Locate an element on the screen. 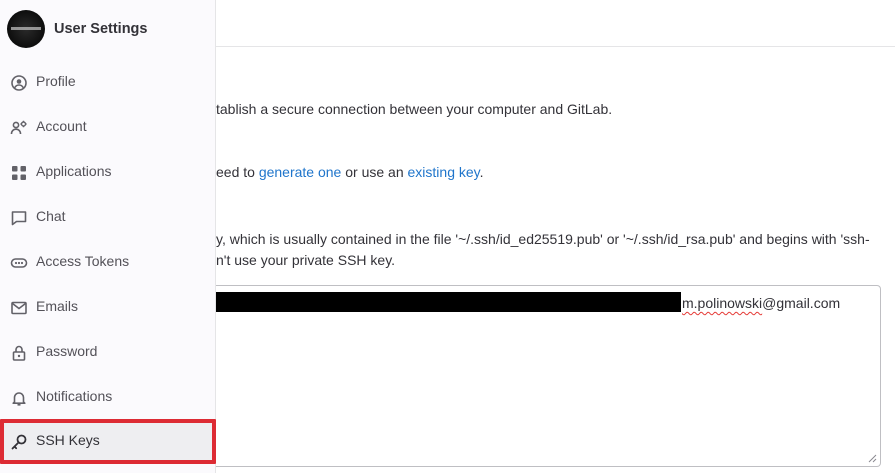 The height and width of the screenshot is (473, 895). chat-icon is located at coordinates (19, 218).